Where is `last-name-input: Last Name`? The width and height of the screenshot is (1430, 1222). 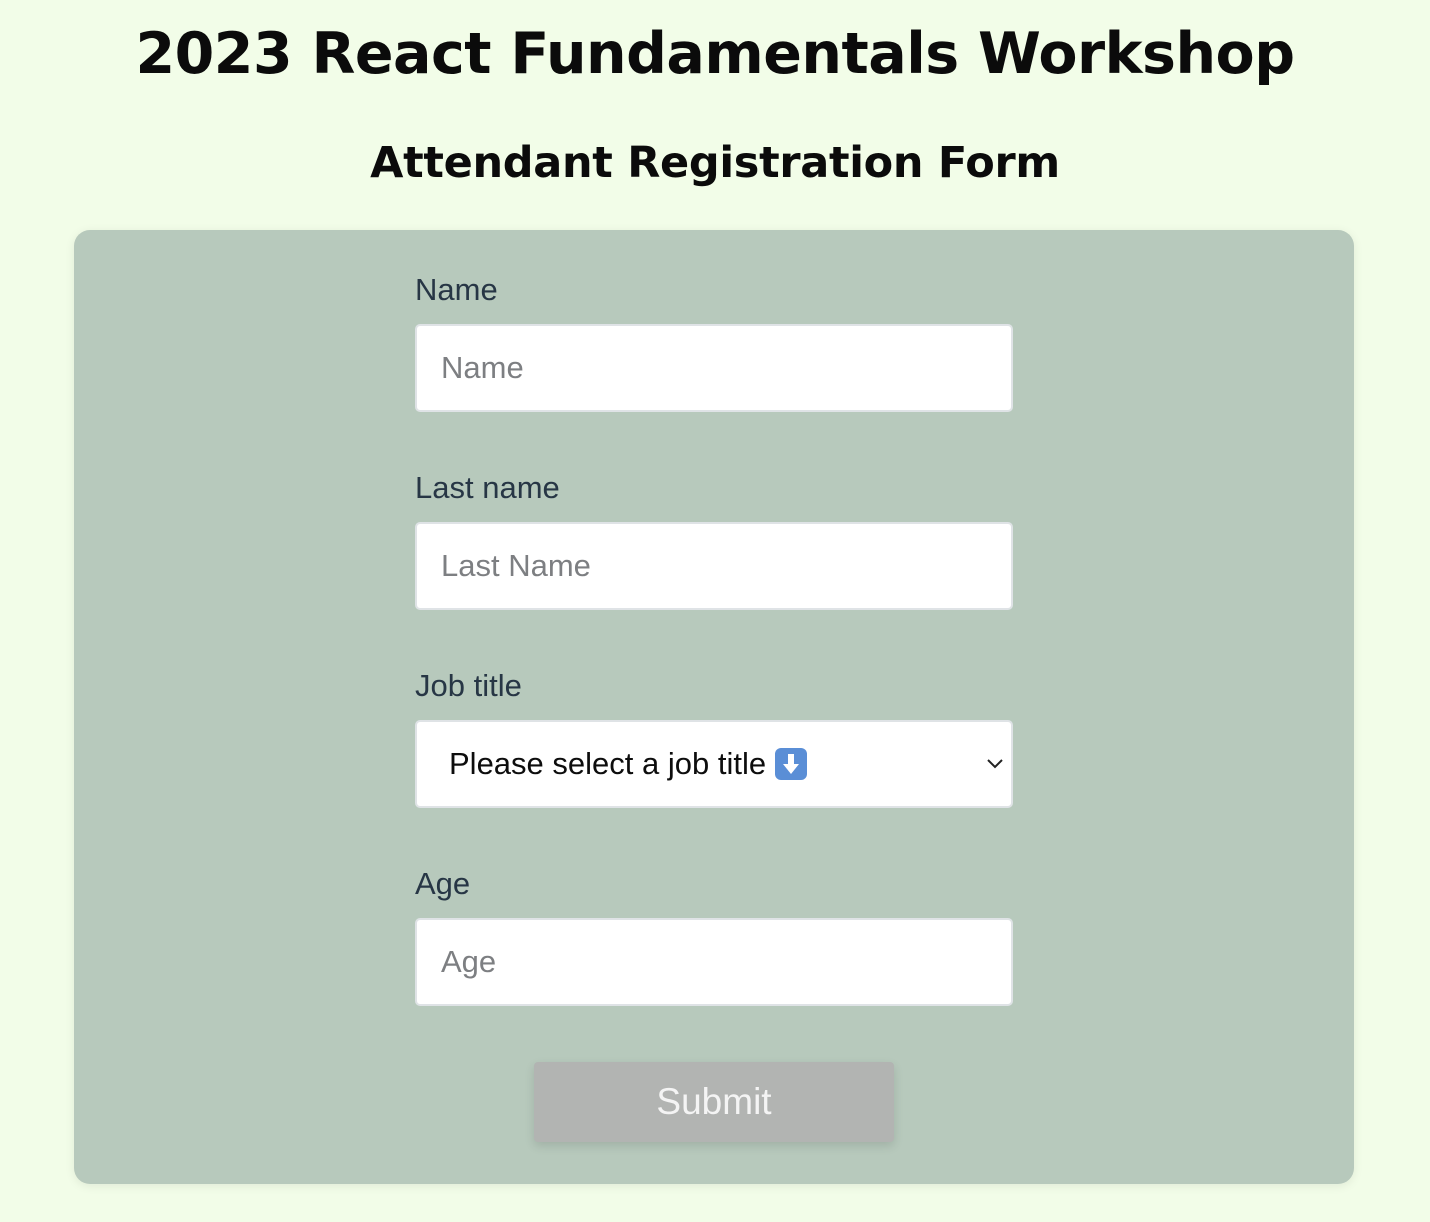 last-name-input: Last Name is located at coordinates (714, 566).